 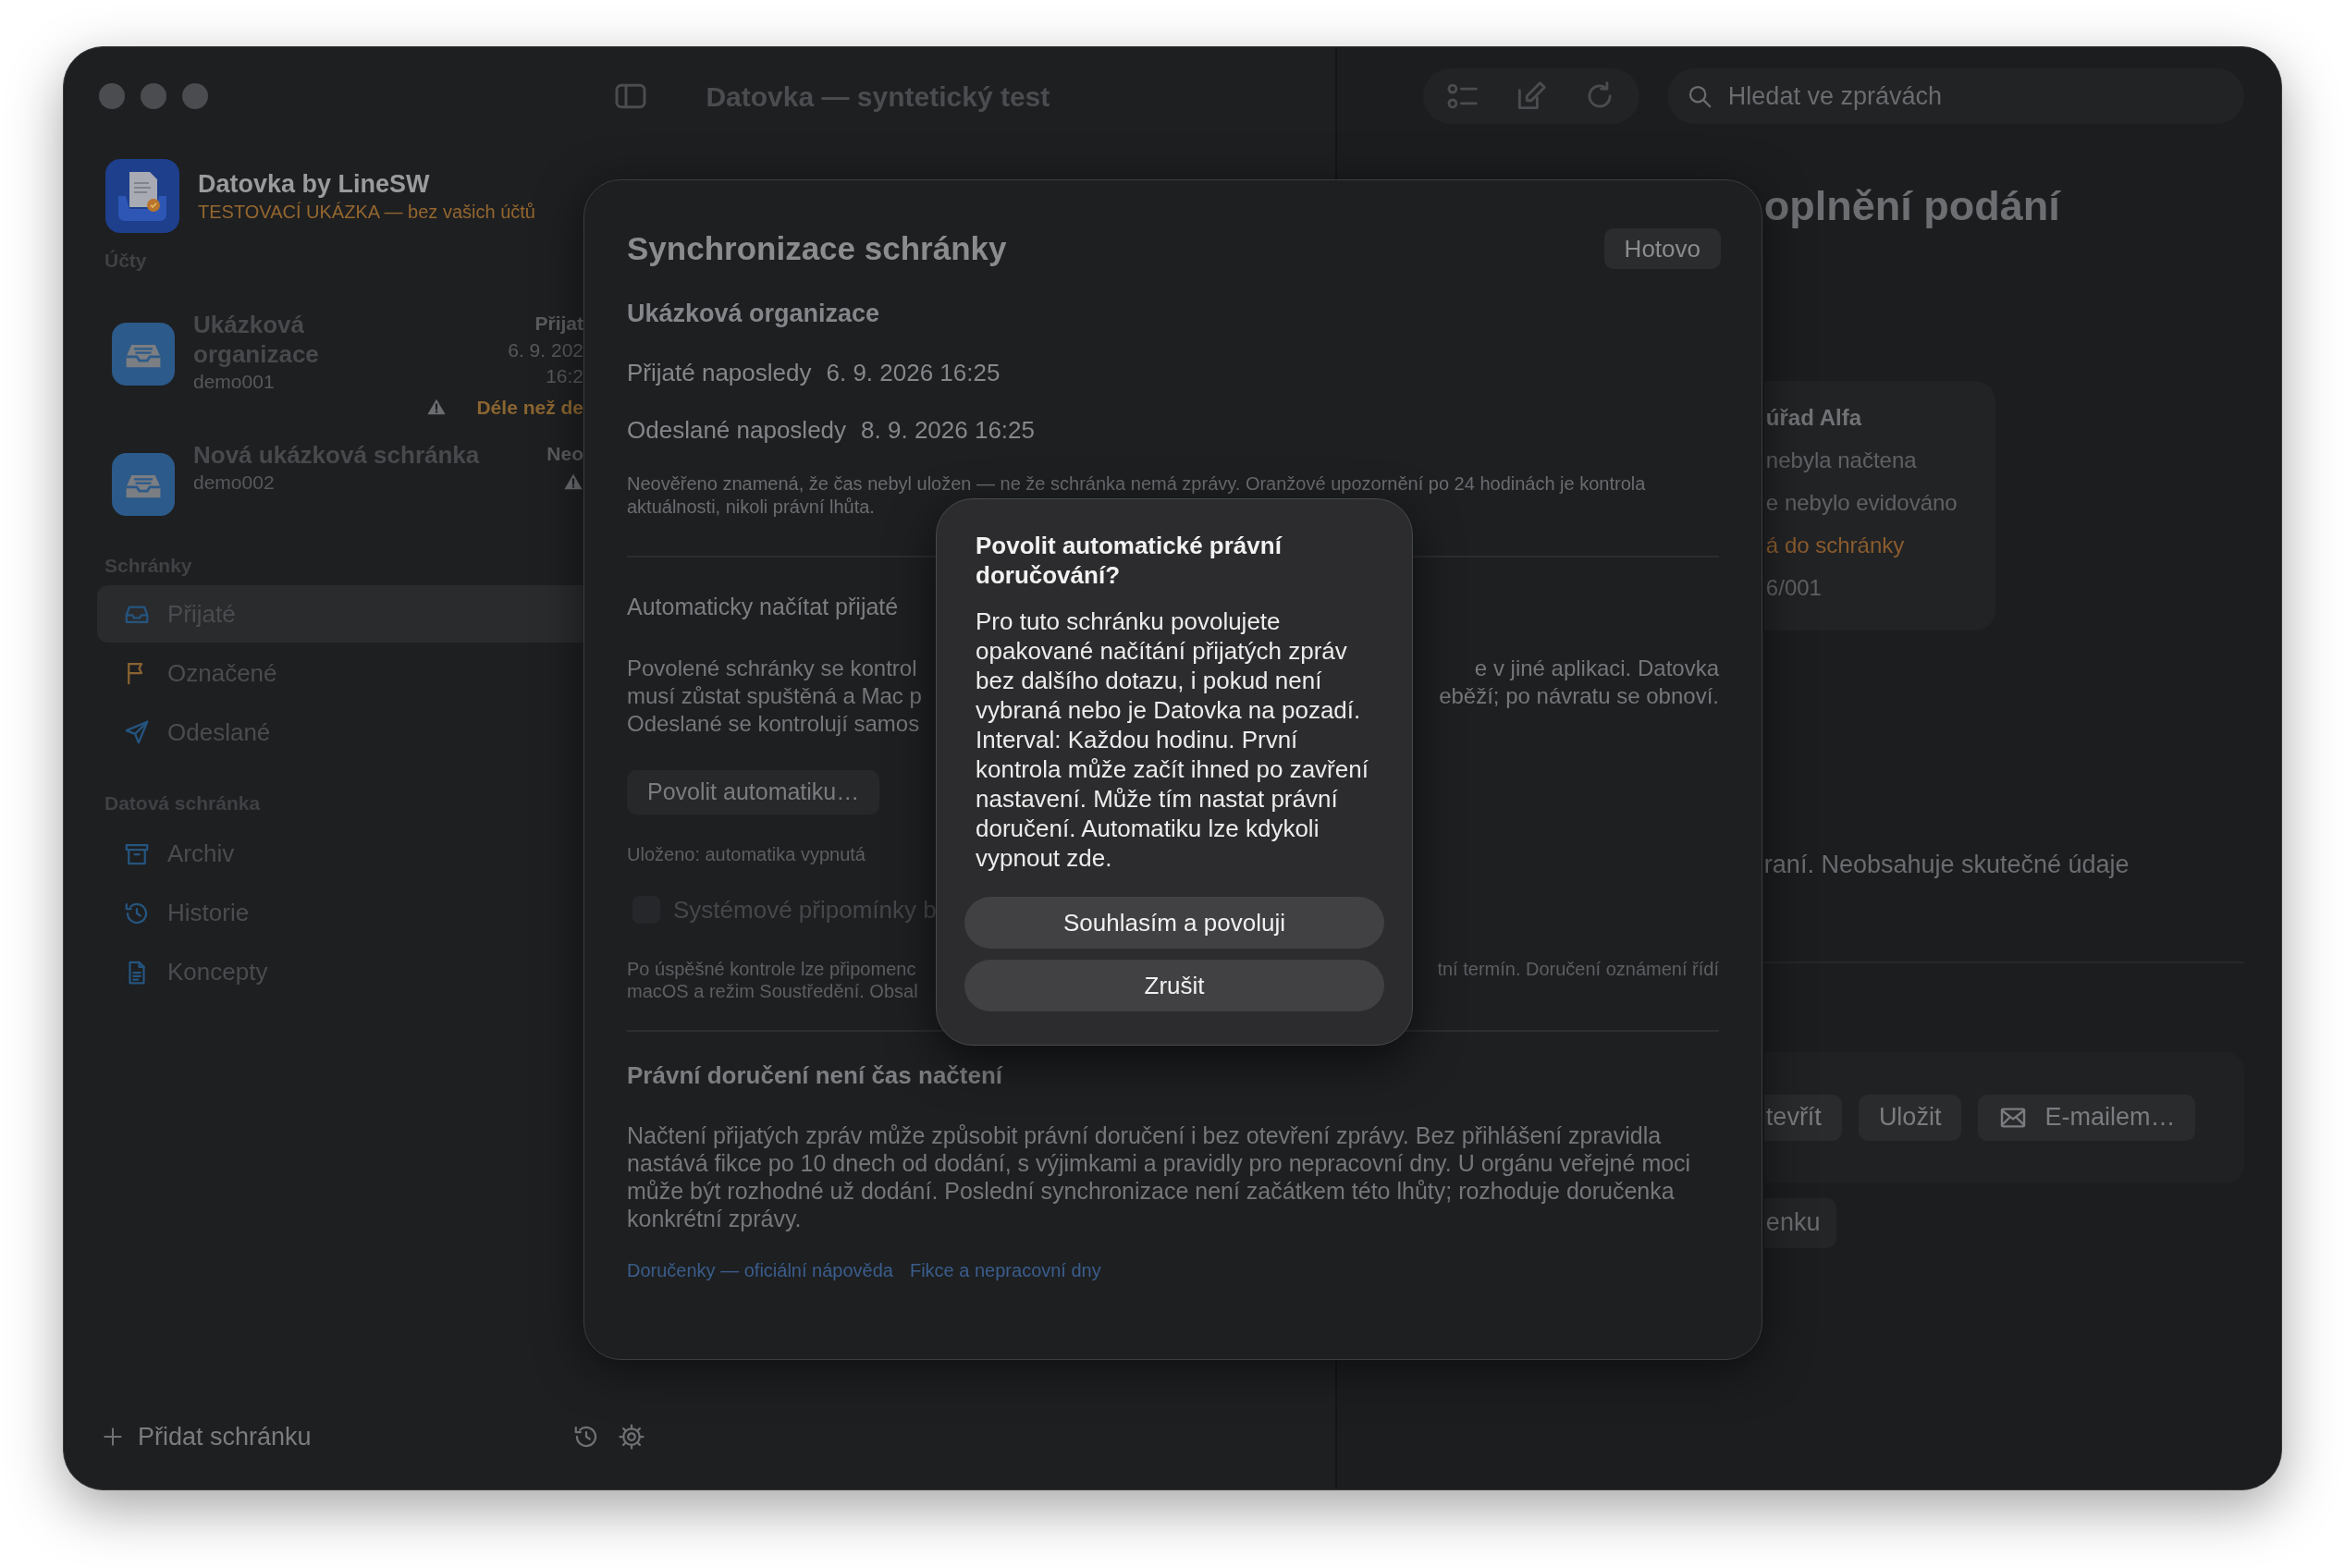 I want to click on action-button: tevřít, so click(x=1803, y=1118).